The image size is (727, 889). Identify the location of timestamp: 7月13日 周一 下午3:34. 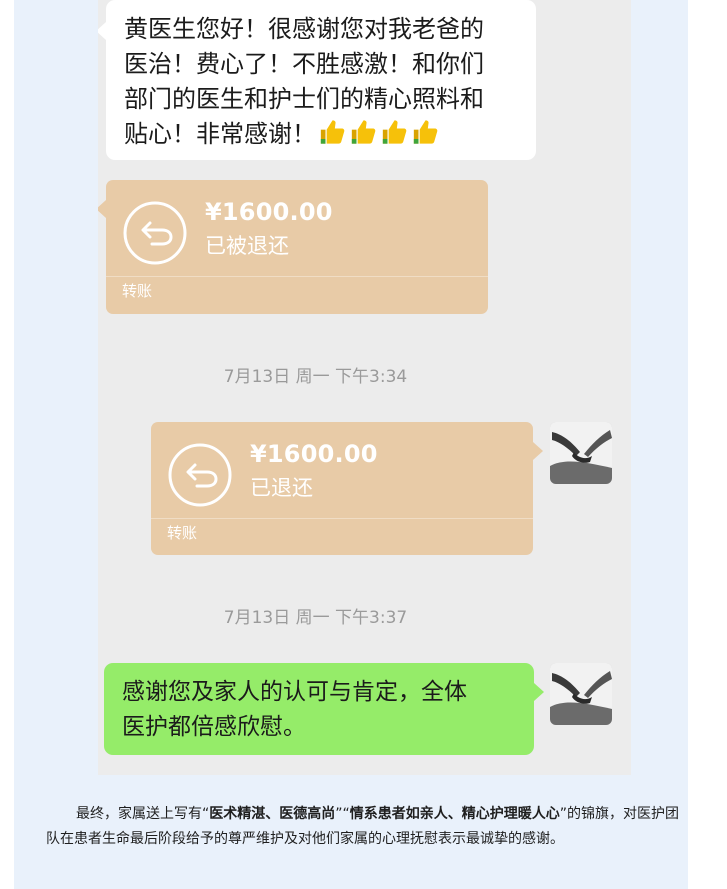
(315, 377).